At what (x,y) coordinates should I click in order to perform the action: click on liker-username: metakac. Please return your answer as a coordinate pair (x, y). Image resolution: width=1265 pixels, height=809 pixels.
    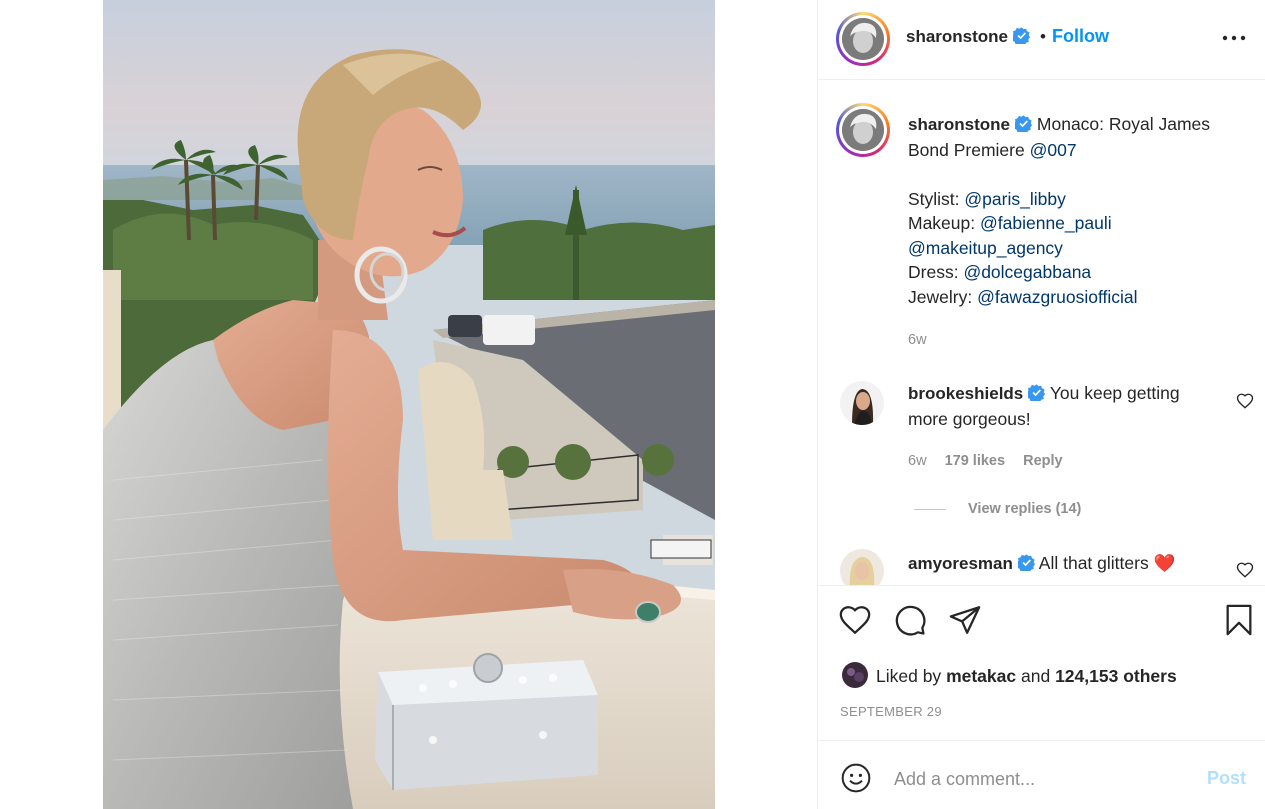
    Looking at the image, I should click on (981, 676).